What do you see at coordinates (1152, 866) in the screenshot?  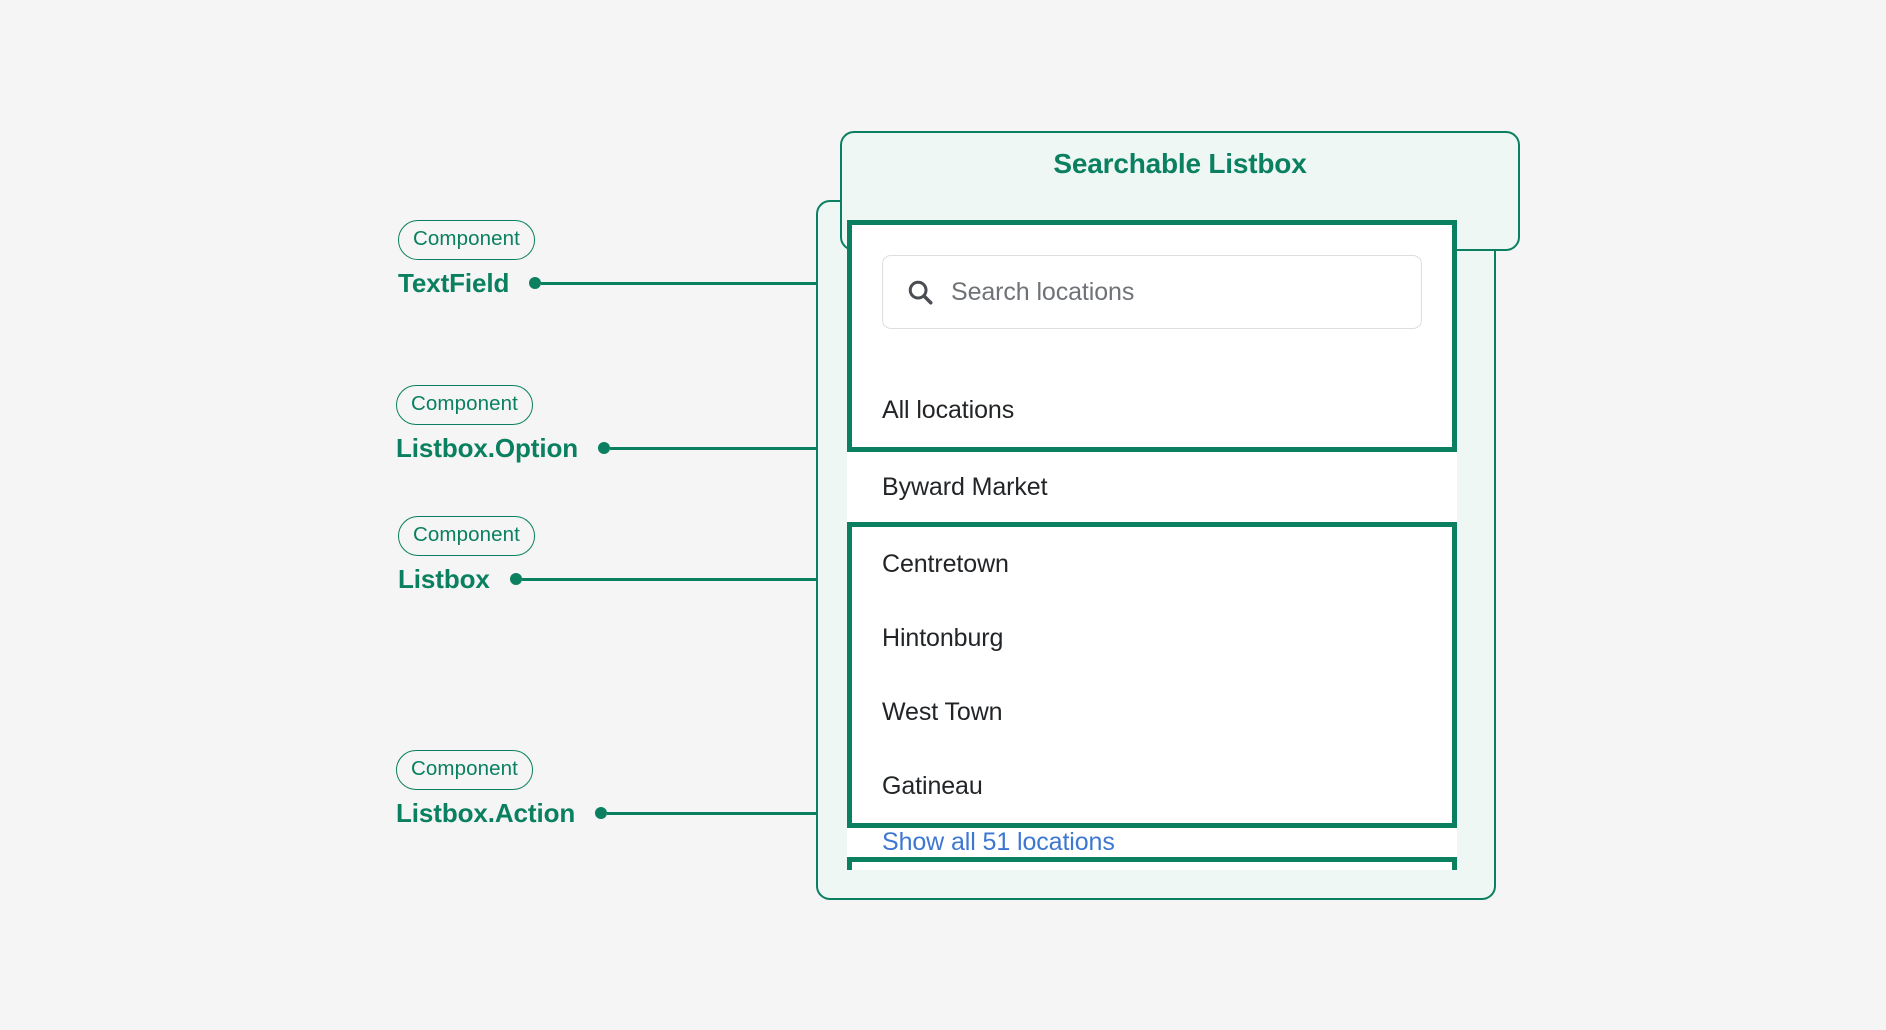 I see `listbox-action-tail` at bounding box center [1152, 866].